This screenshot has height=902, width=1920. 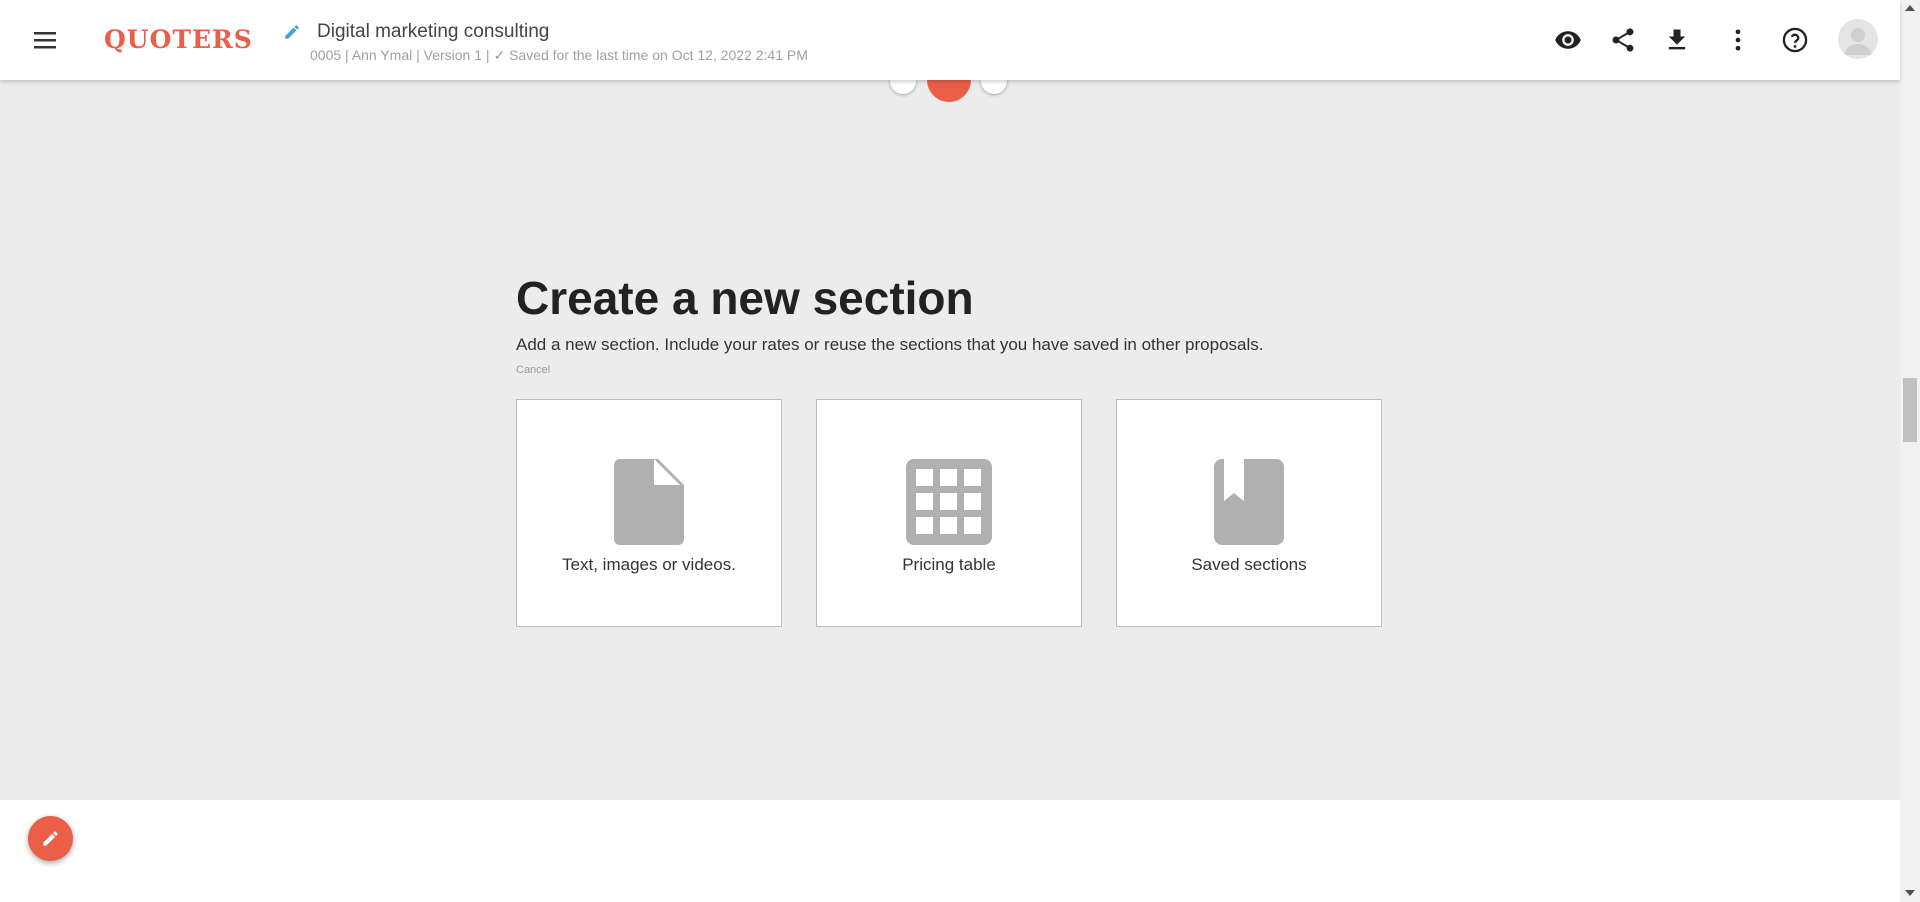 I want to click on edit-fab-button, so click(x=50, y=838).